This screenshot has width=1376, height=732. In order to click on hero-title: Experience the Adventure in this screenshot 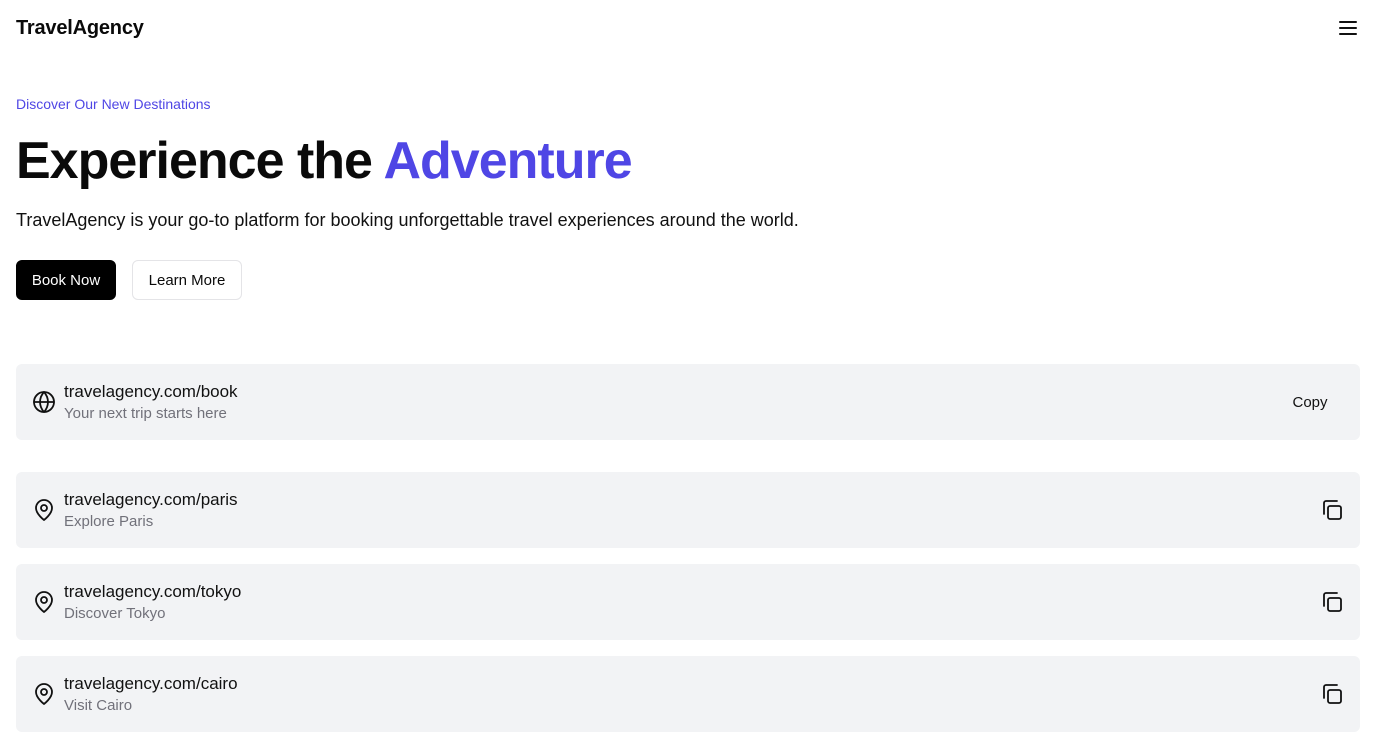, I will do `click(324, 161)`.